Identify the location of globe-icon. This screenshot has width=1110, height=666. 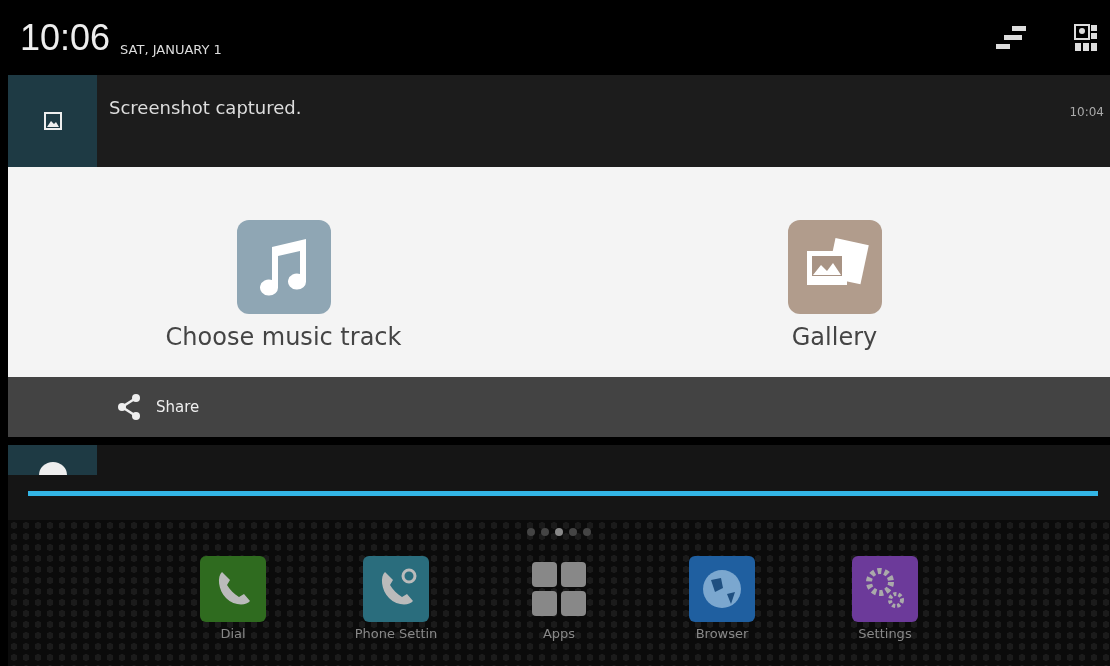
(722, 589).